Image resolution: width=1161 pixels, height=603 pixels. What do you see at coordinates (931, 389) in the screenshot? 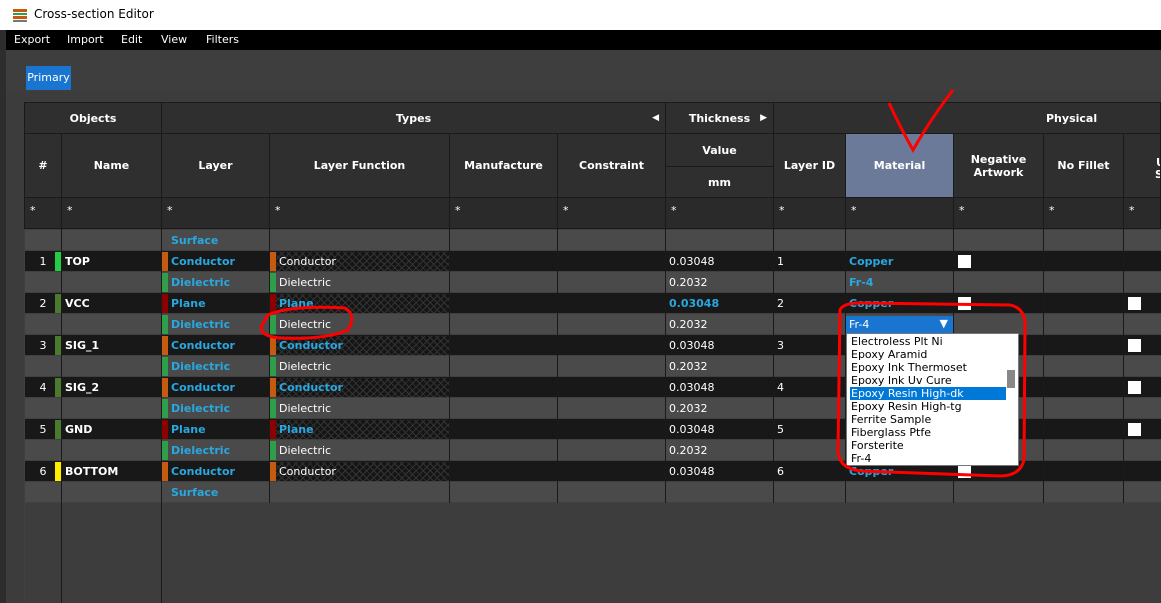
I see `red-rectangle-annotation-dropdown` at bounding box center [931, 389].